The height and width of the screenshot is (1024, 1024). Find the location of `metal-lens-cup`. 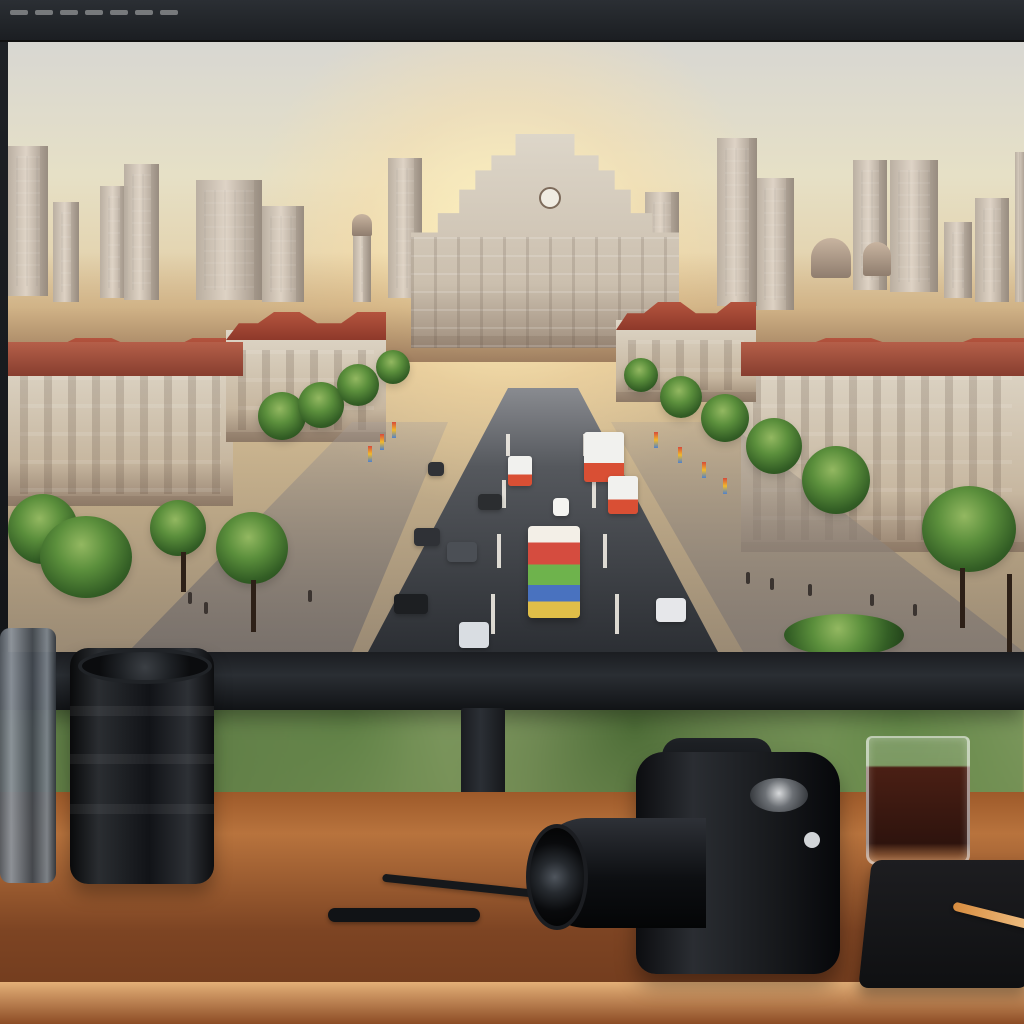

metal-lens-cup is located at coordinates (28, 755).